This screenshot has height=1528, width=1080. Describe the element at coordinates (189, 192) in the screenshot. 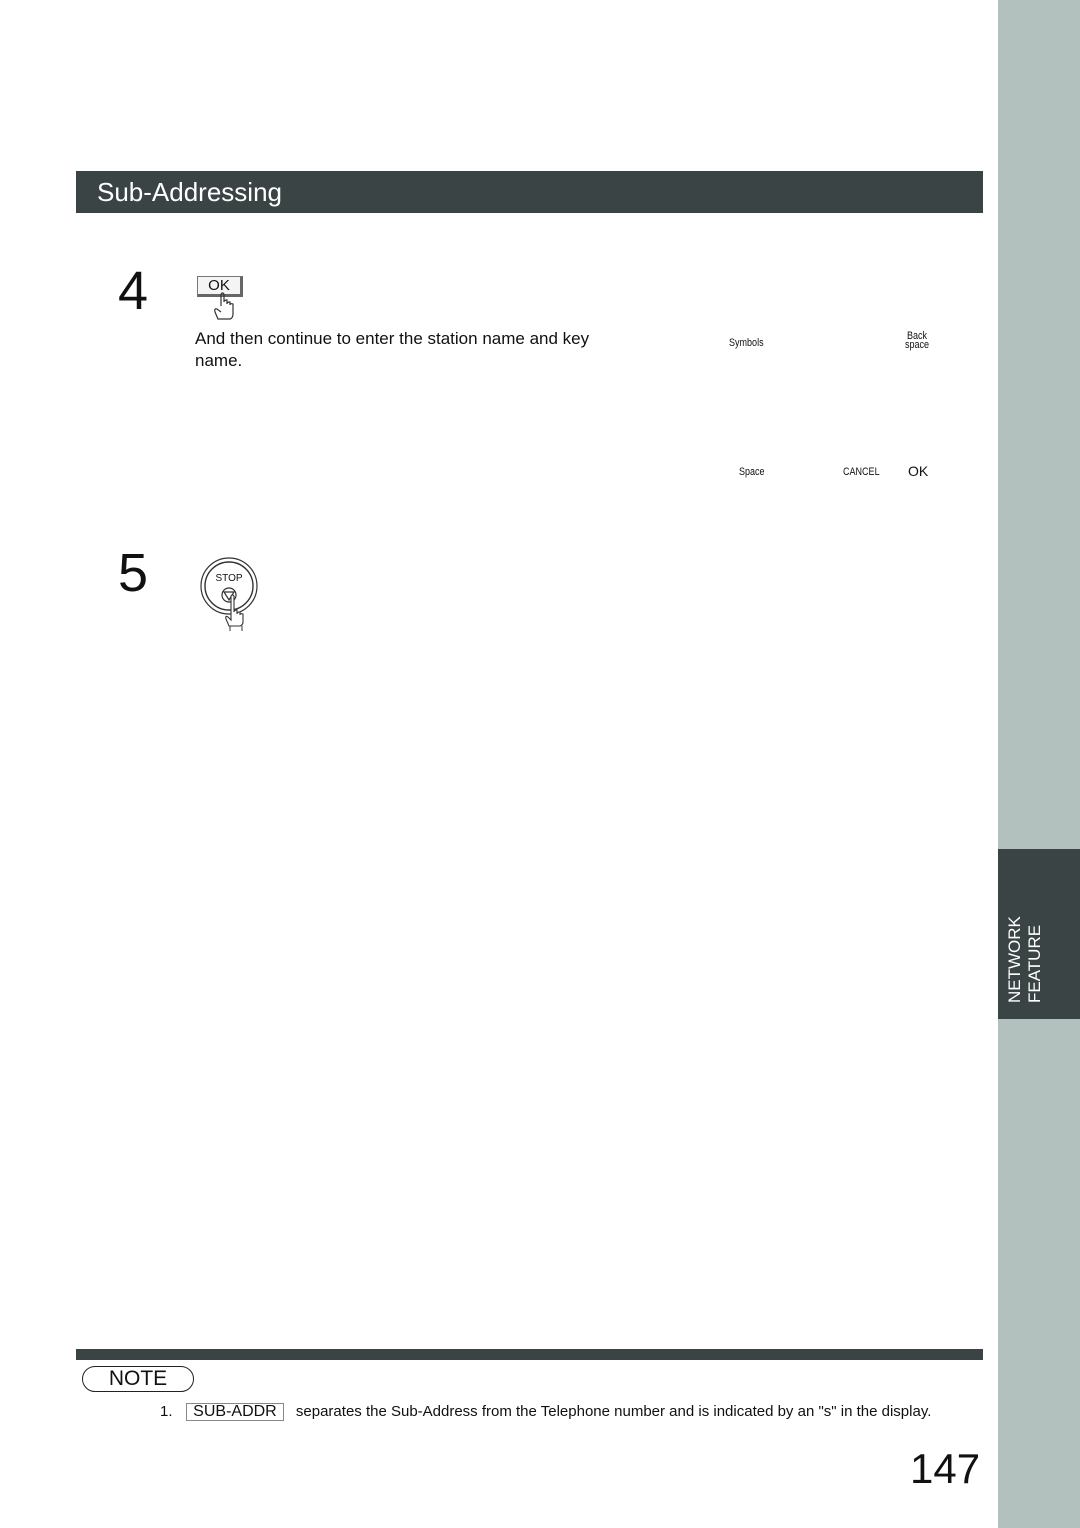

I see `section-title: Sub-Addressing` at that location.